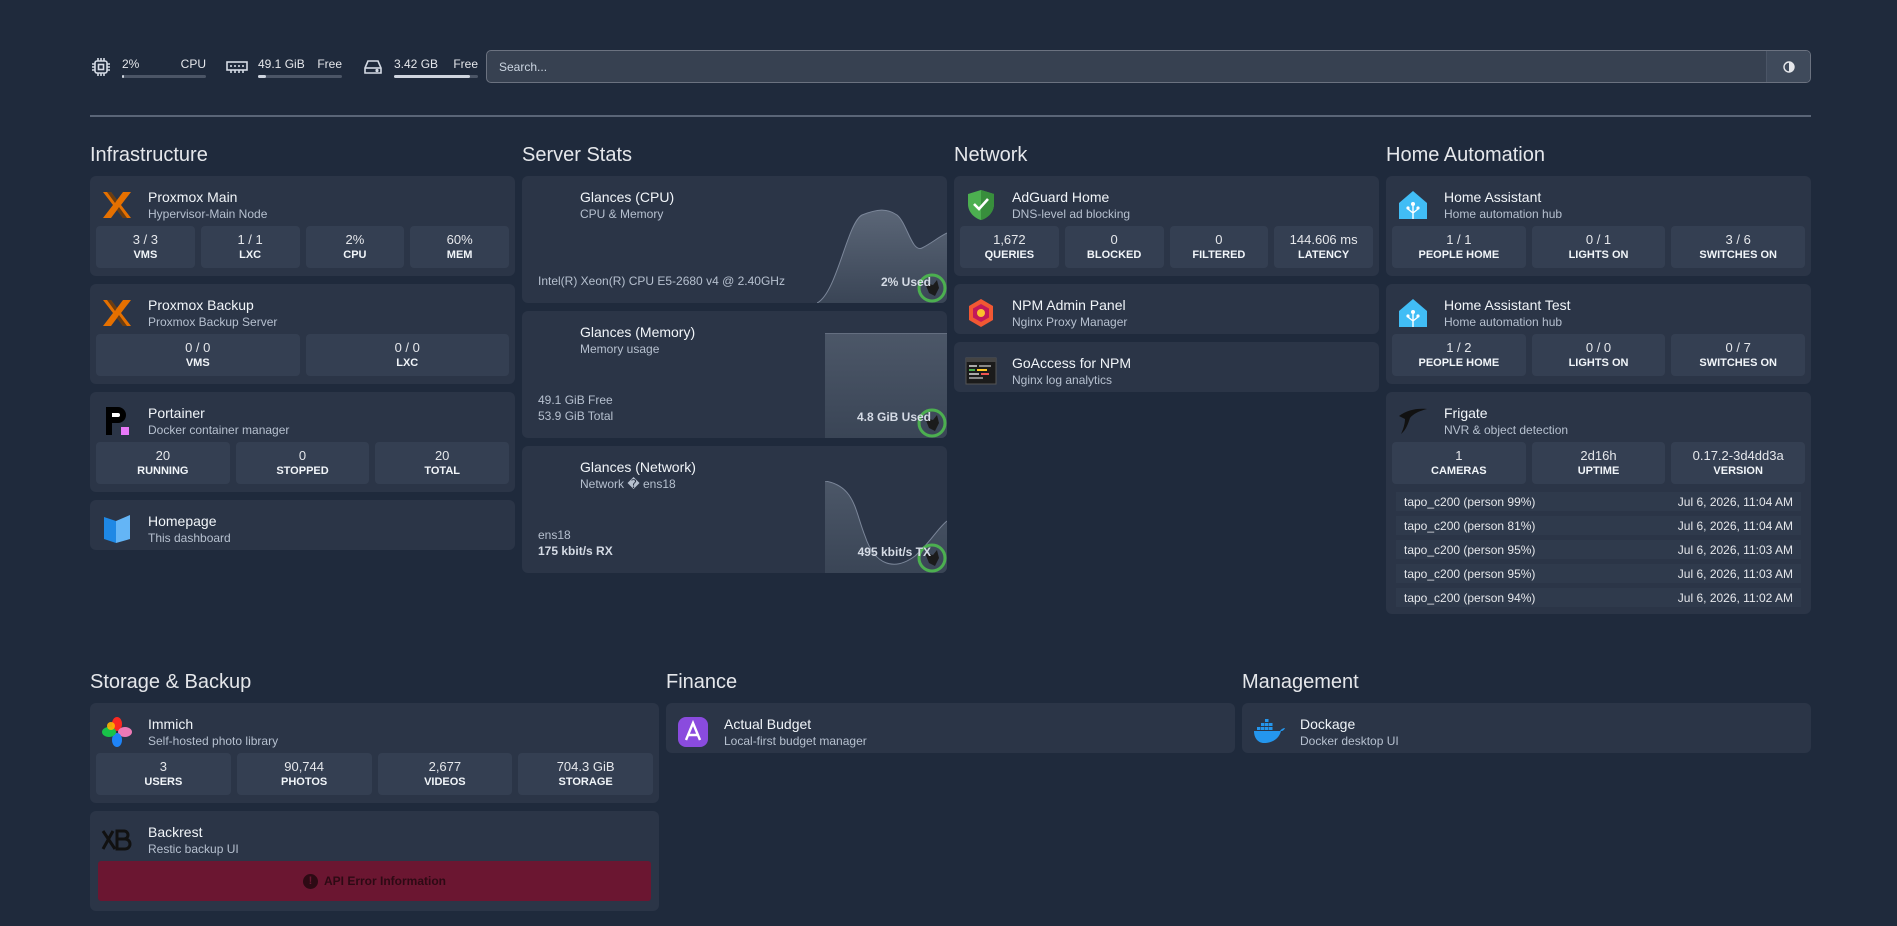  Describe the element at coordinates (585, 774) in the screenshot. I see `widget-block: 704.3 GiB STORAGE` at that location.